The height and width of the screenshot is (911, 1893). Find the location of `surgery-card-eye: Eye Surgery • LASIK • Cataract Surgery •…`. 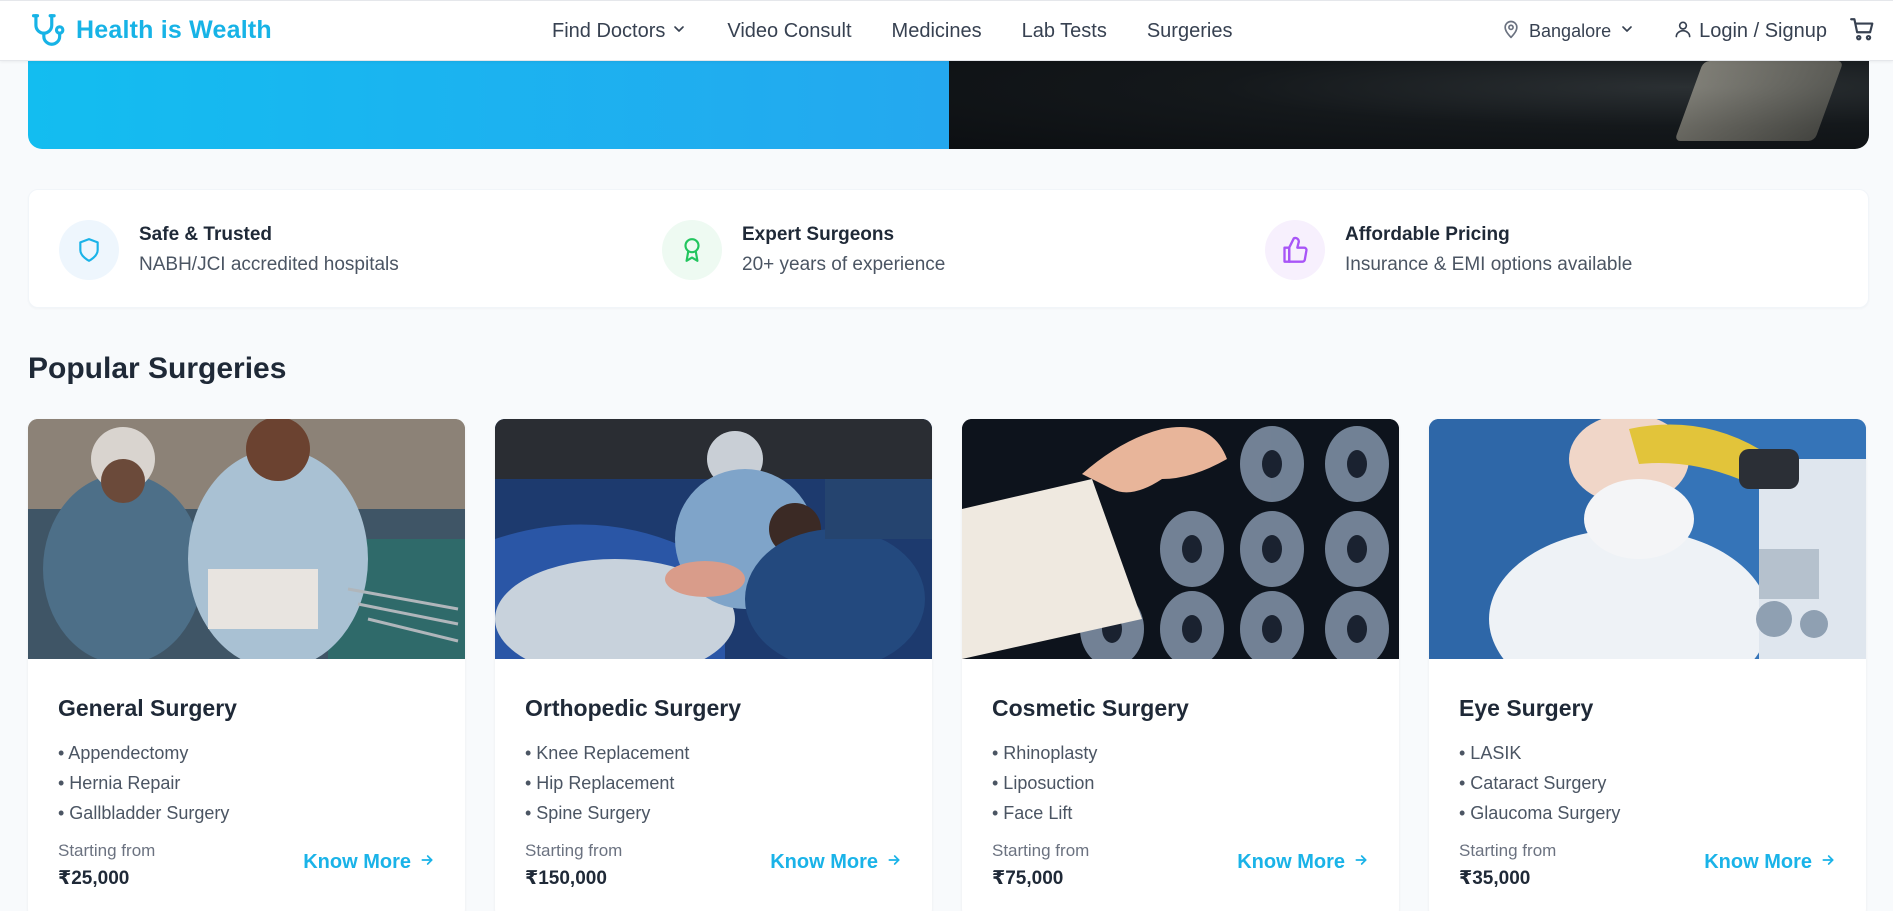

surgery-card-eye: Eye Surgery • LASIK • Cataract Surgery •… is located at coordinates (1647, 665).